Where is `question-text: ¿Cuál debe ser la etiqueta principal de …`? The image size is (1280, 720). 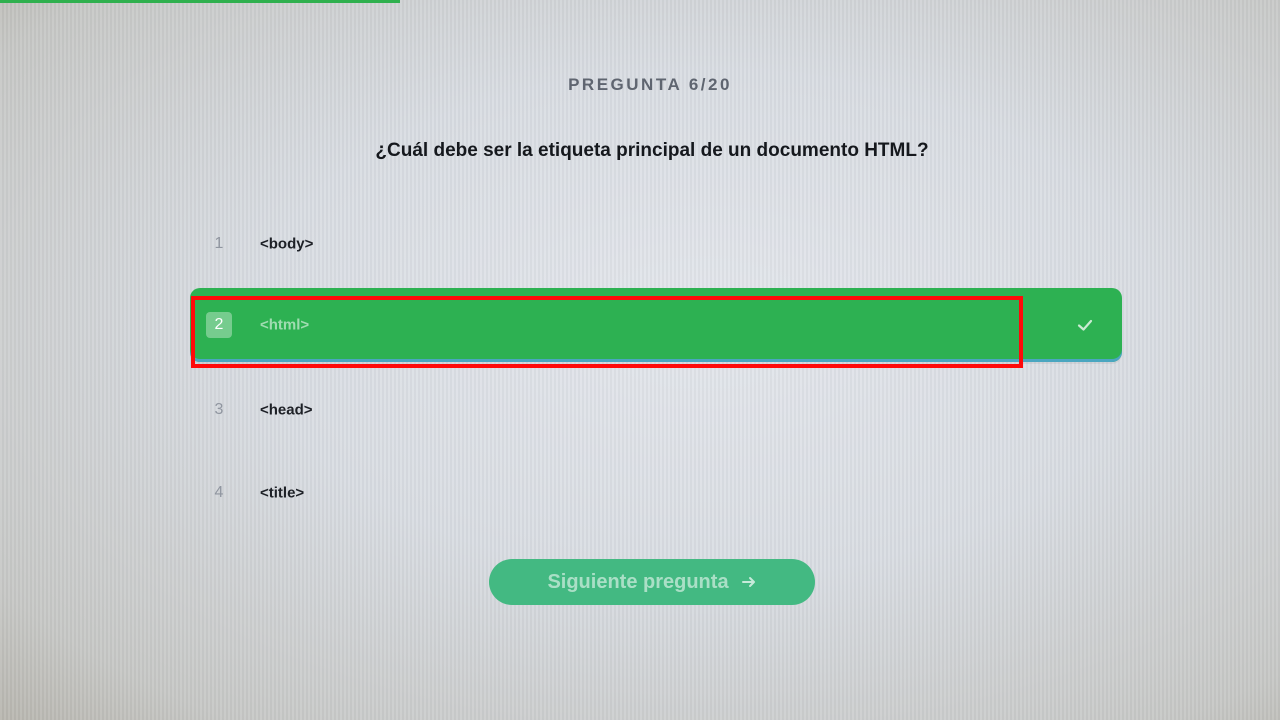 question-text: ¿Cuál debe ser la etiqueta principal de … is located at coordinates (652, 150).